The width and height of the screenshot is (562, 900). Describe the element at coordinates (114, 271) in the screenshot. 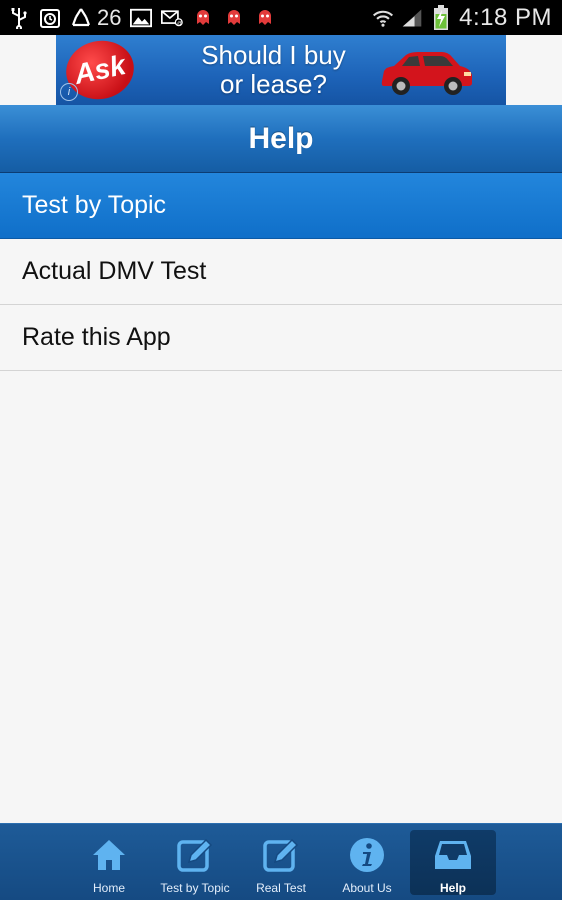

I see `list-item-label: Actual DMV Test` at that location.